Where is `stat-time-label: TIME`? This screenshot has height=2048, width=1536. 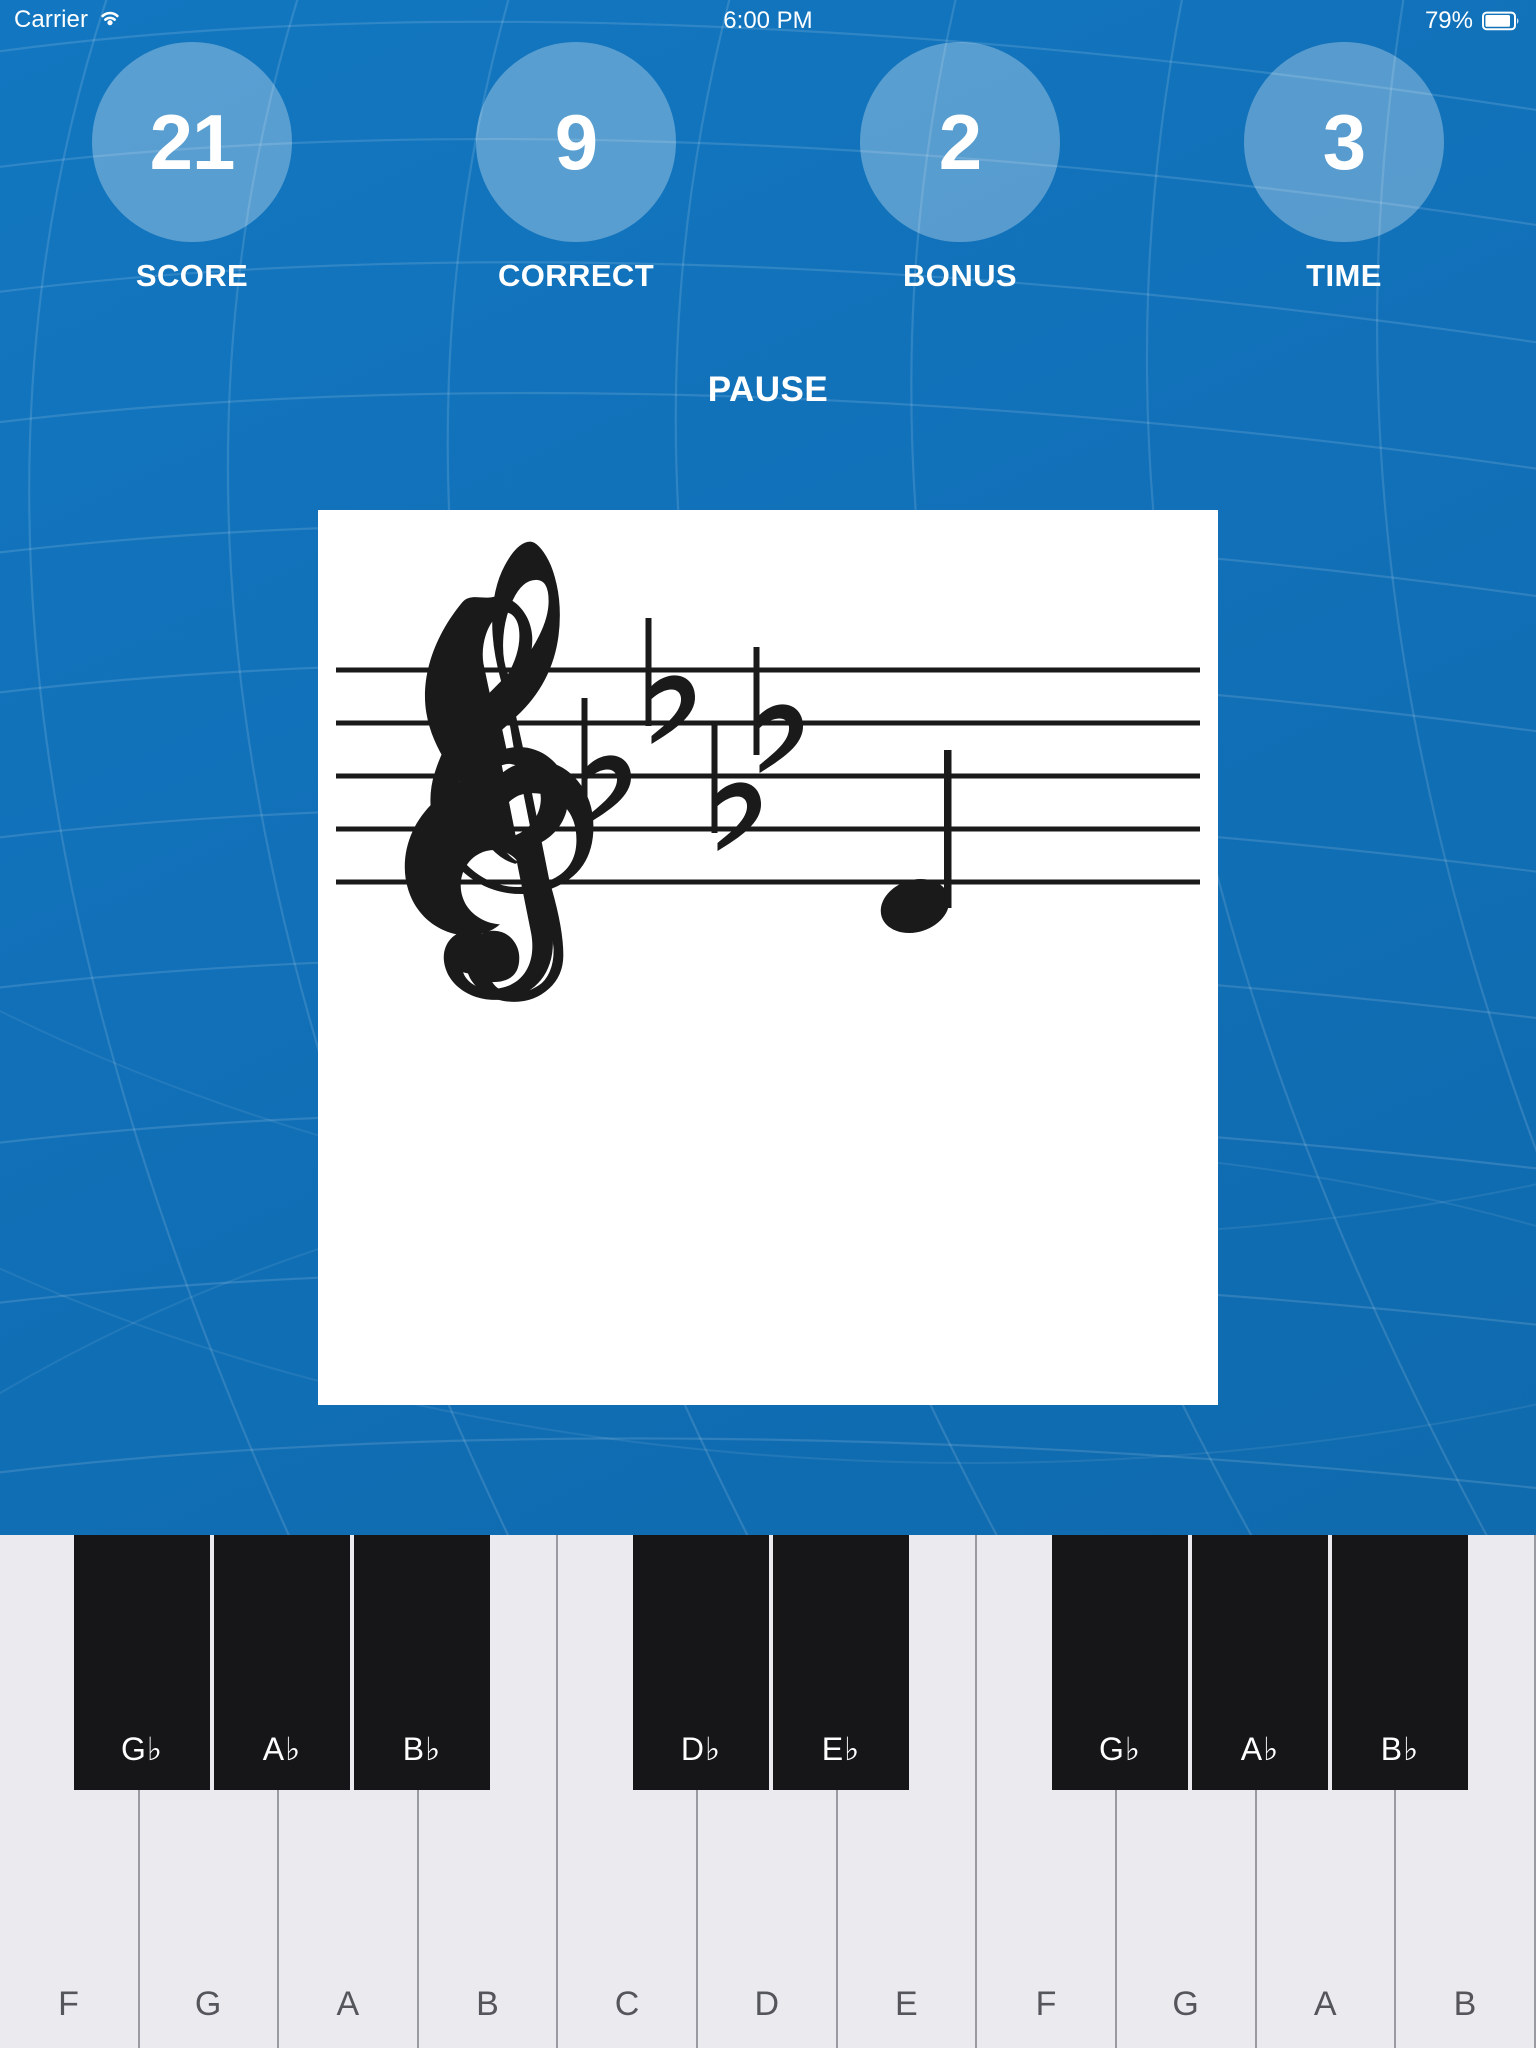
stat-time-label: TIME is located at coordinates (1344, 275).